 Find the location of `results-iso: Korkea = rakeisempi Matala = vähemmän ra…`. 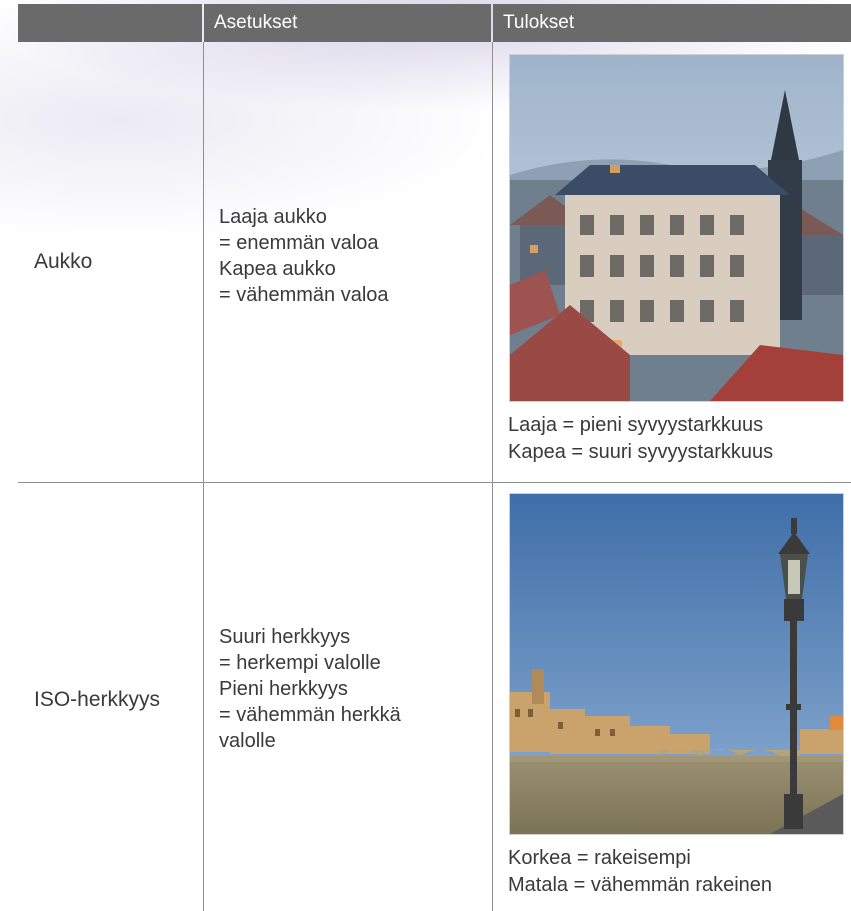

results-iso: Korkea = rakeisempi Matala = vähemmän ra… is located at coordinates (640, 872).